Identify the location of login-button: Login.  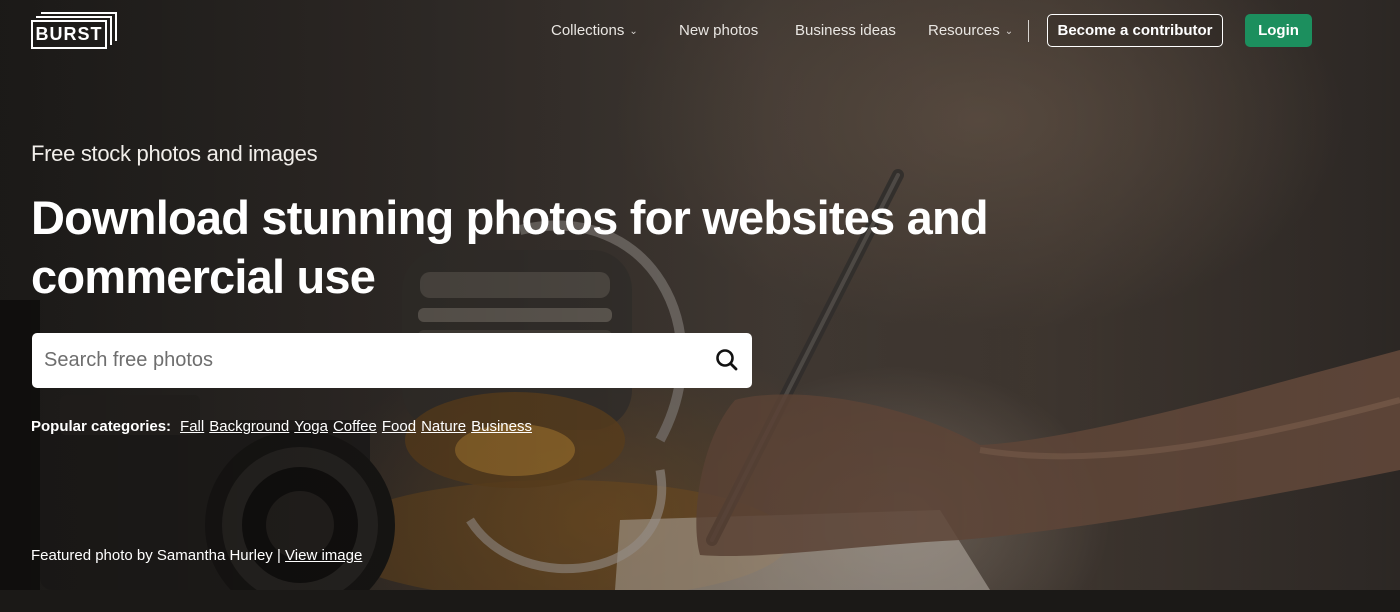
(1278, 30).